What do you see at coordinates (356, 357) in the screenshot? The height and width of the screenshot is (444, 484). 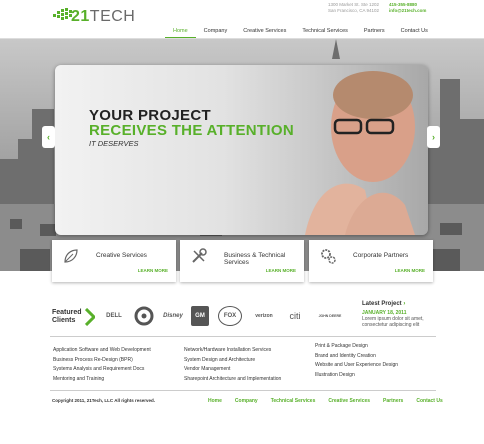 I see `footer-link: Brand and Identity Creation` at bounding box center [356, 357].